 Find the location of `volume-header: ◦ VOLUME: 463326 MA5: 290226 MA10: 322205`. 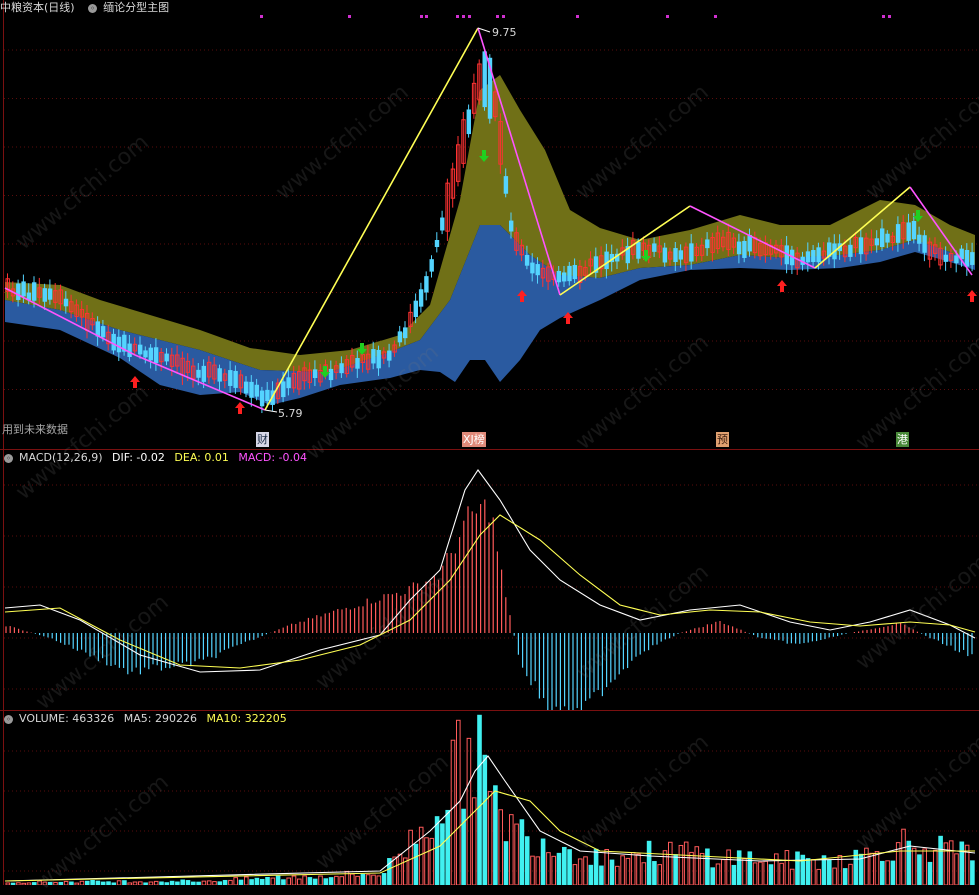

volume-header: ◦ VOLUME: 463326 MA5: 290226 MA10: 322205 is located at coordinates (146, 719).